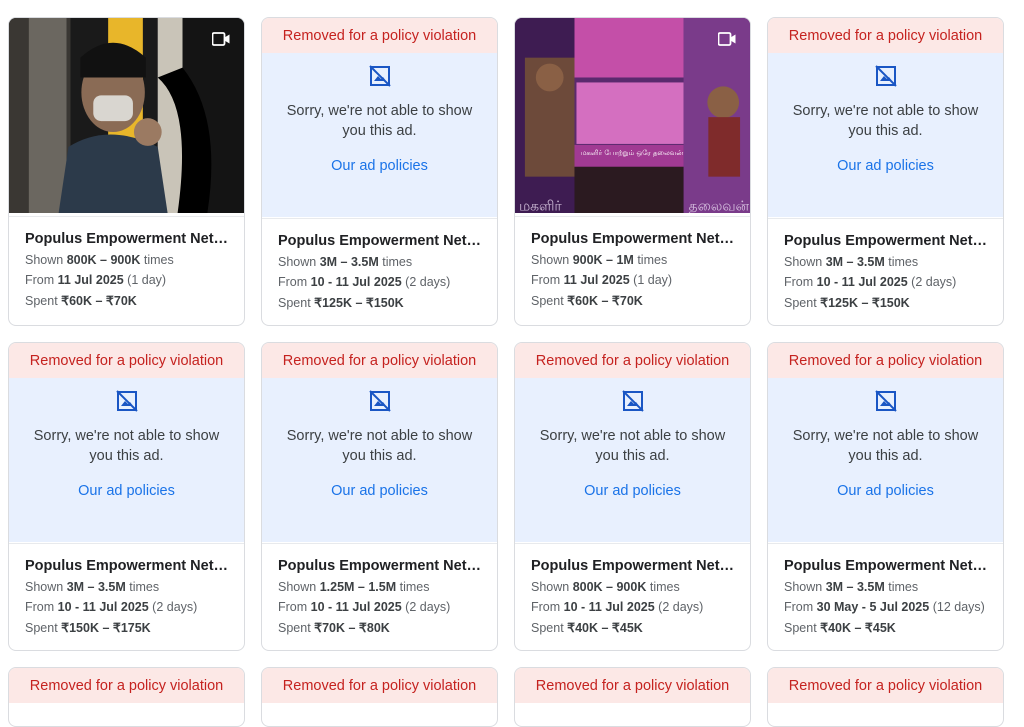  I want to click on ad-preview-image, so click(126, 116).